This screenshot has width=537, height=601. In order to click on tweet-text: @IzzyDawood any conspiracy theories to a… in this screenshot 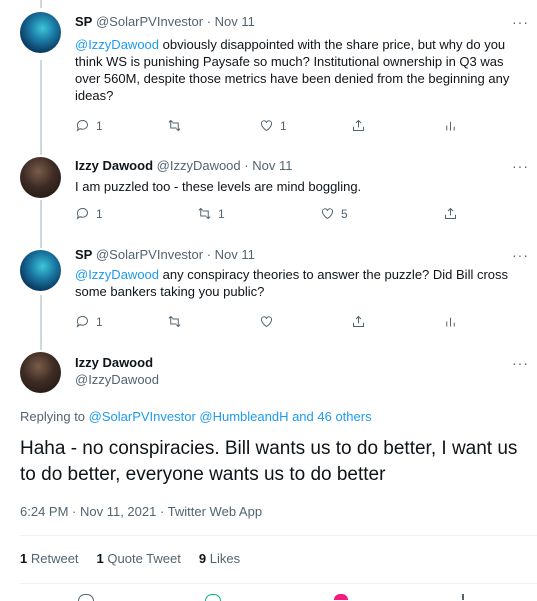, I will do `click(302, 283)`.